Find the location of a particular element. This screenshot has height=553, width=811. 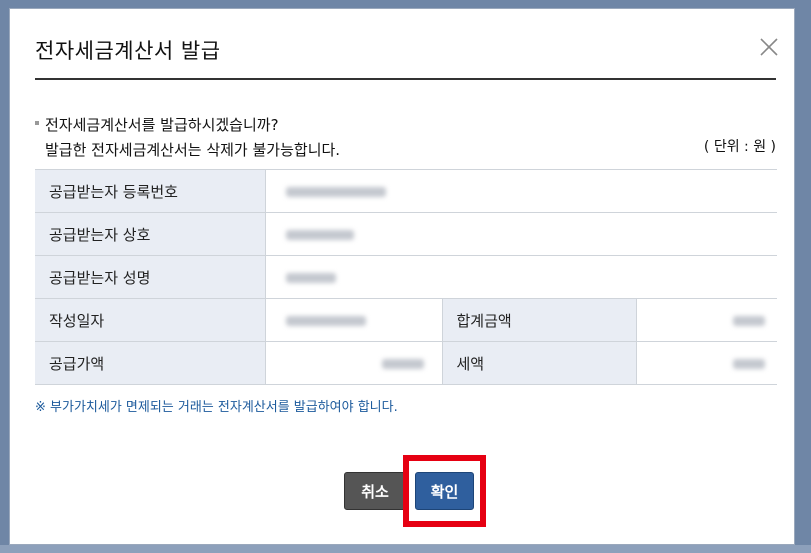

recipient-reg-no-value is located at coordinates (520, 191).